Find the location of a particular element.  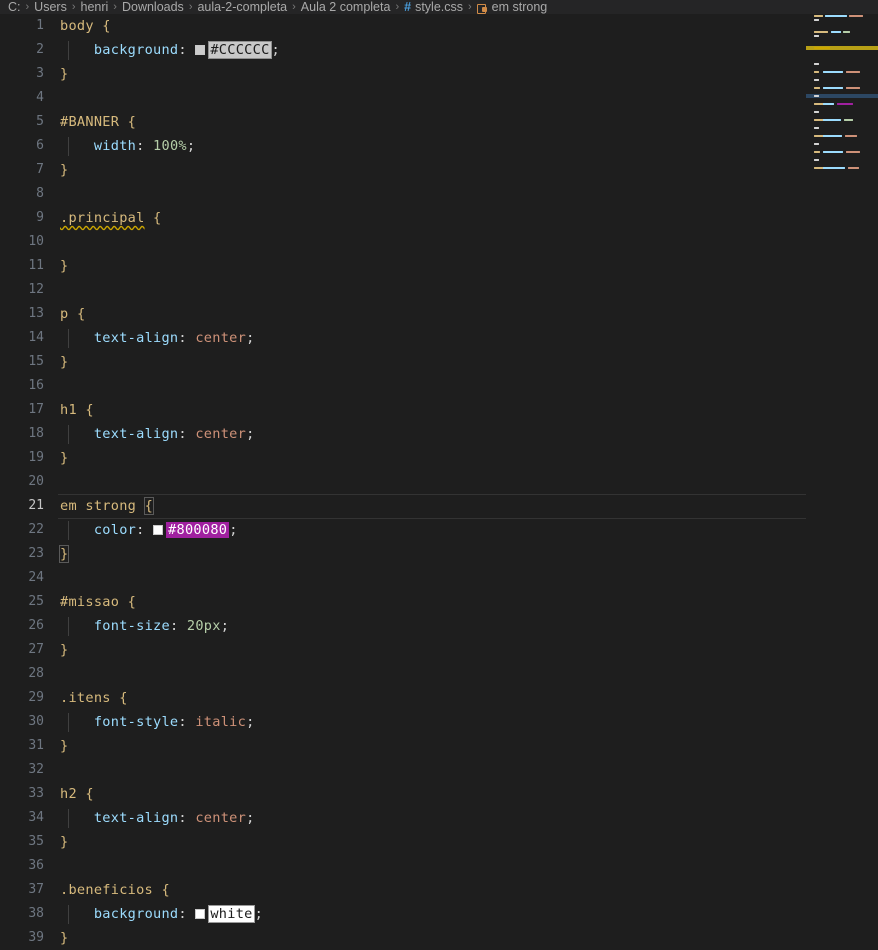

editor-line: 4 is located at coordinates (439, 98).